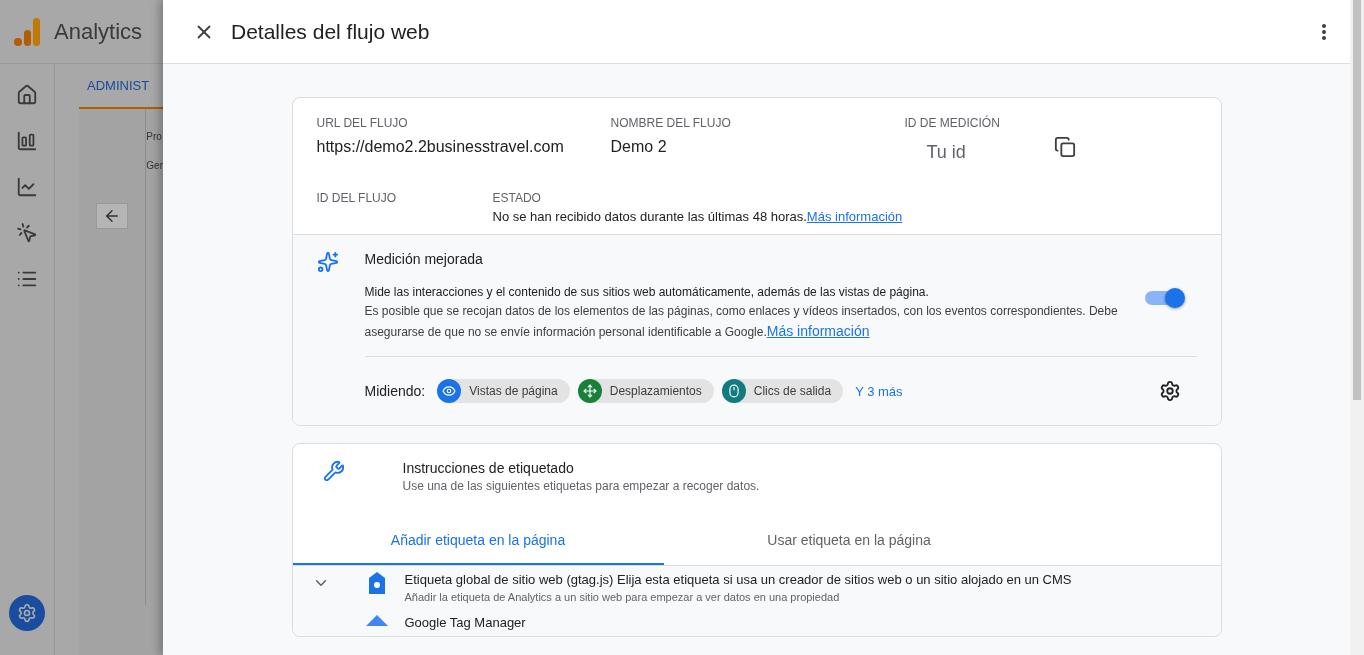  I want to click on sparkle-icon, so click(327, 262).